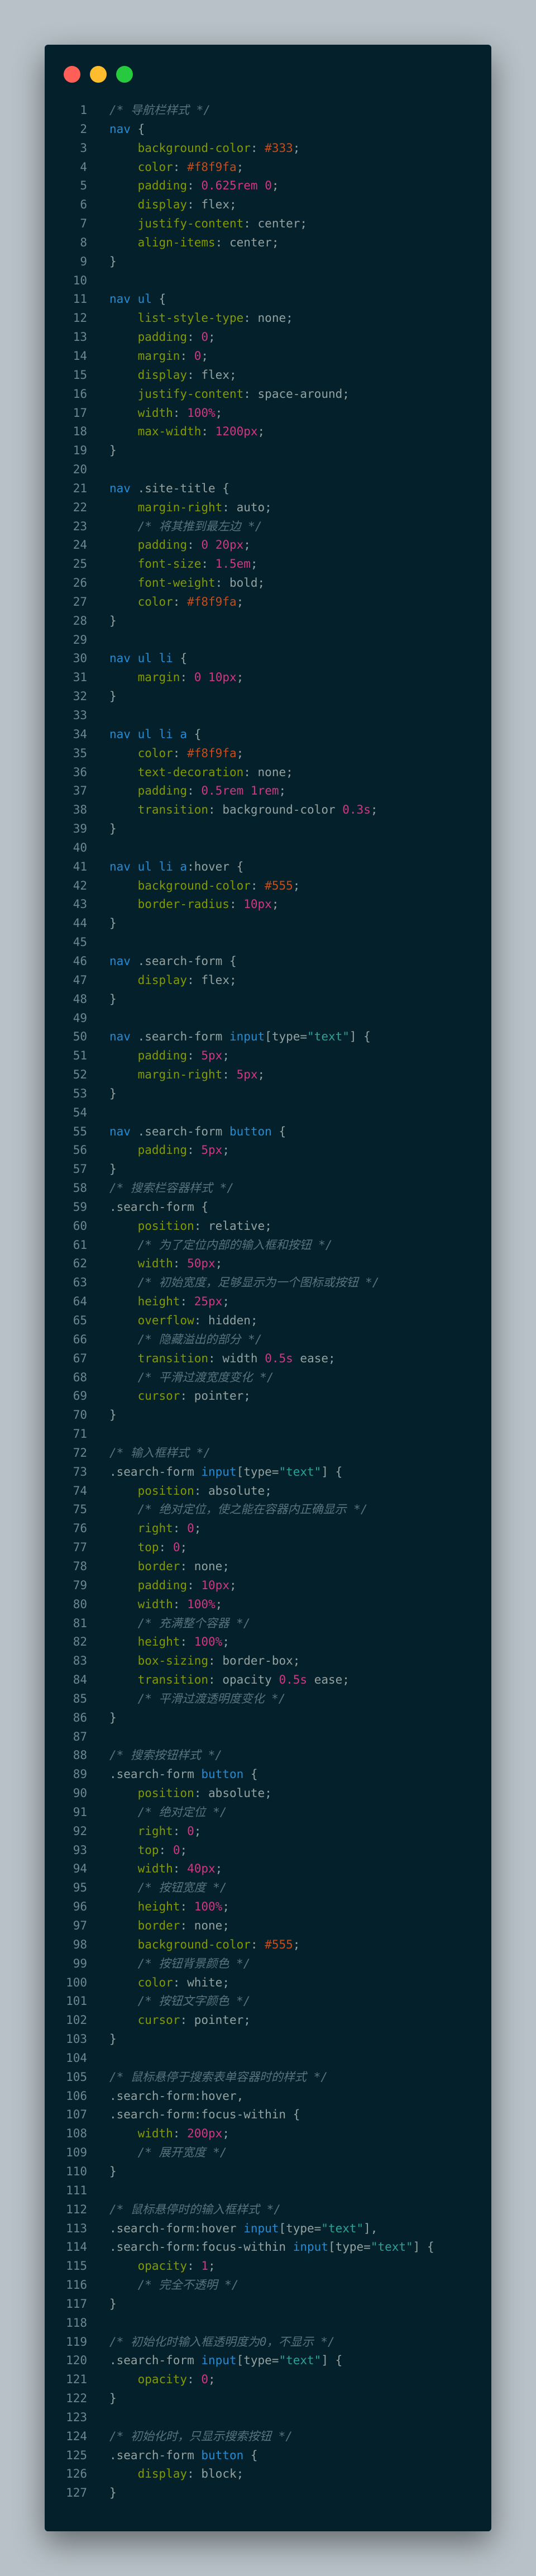  Describe the element at coordinates (268, 1586) in the screenshot. I see `code-line: 79 padding: 10px;` at that location.